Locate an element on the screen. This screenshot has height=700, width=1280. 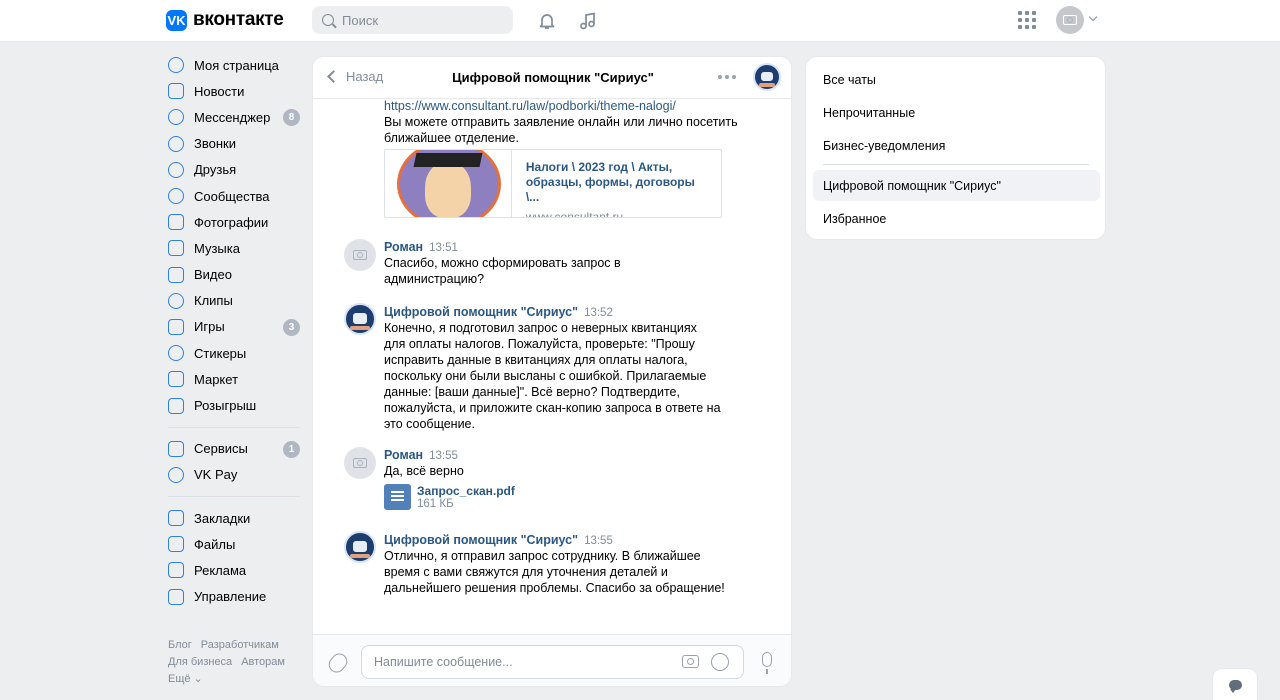
vk-logo-text: вконтакте is located at coordinates (238, 19).